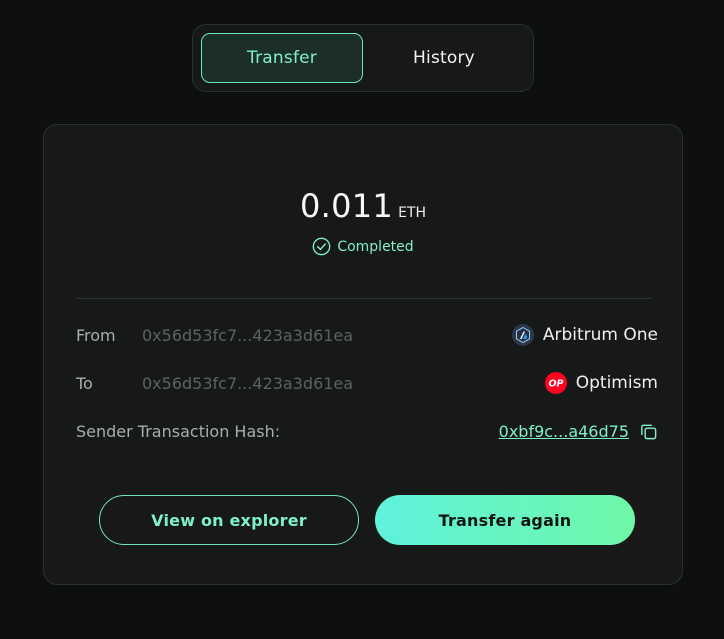 The width and height of the screenshot is (724, 639). What do you see at coordinates (564, 431) in the screenshot?
I see `transaction-hash-link: 0xbf9c...a46d75` at bounding box center [564, 431].